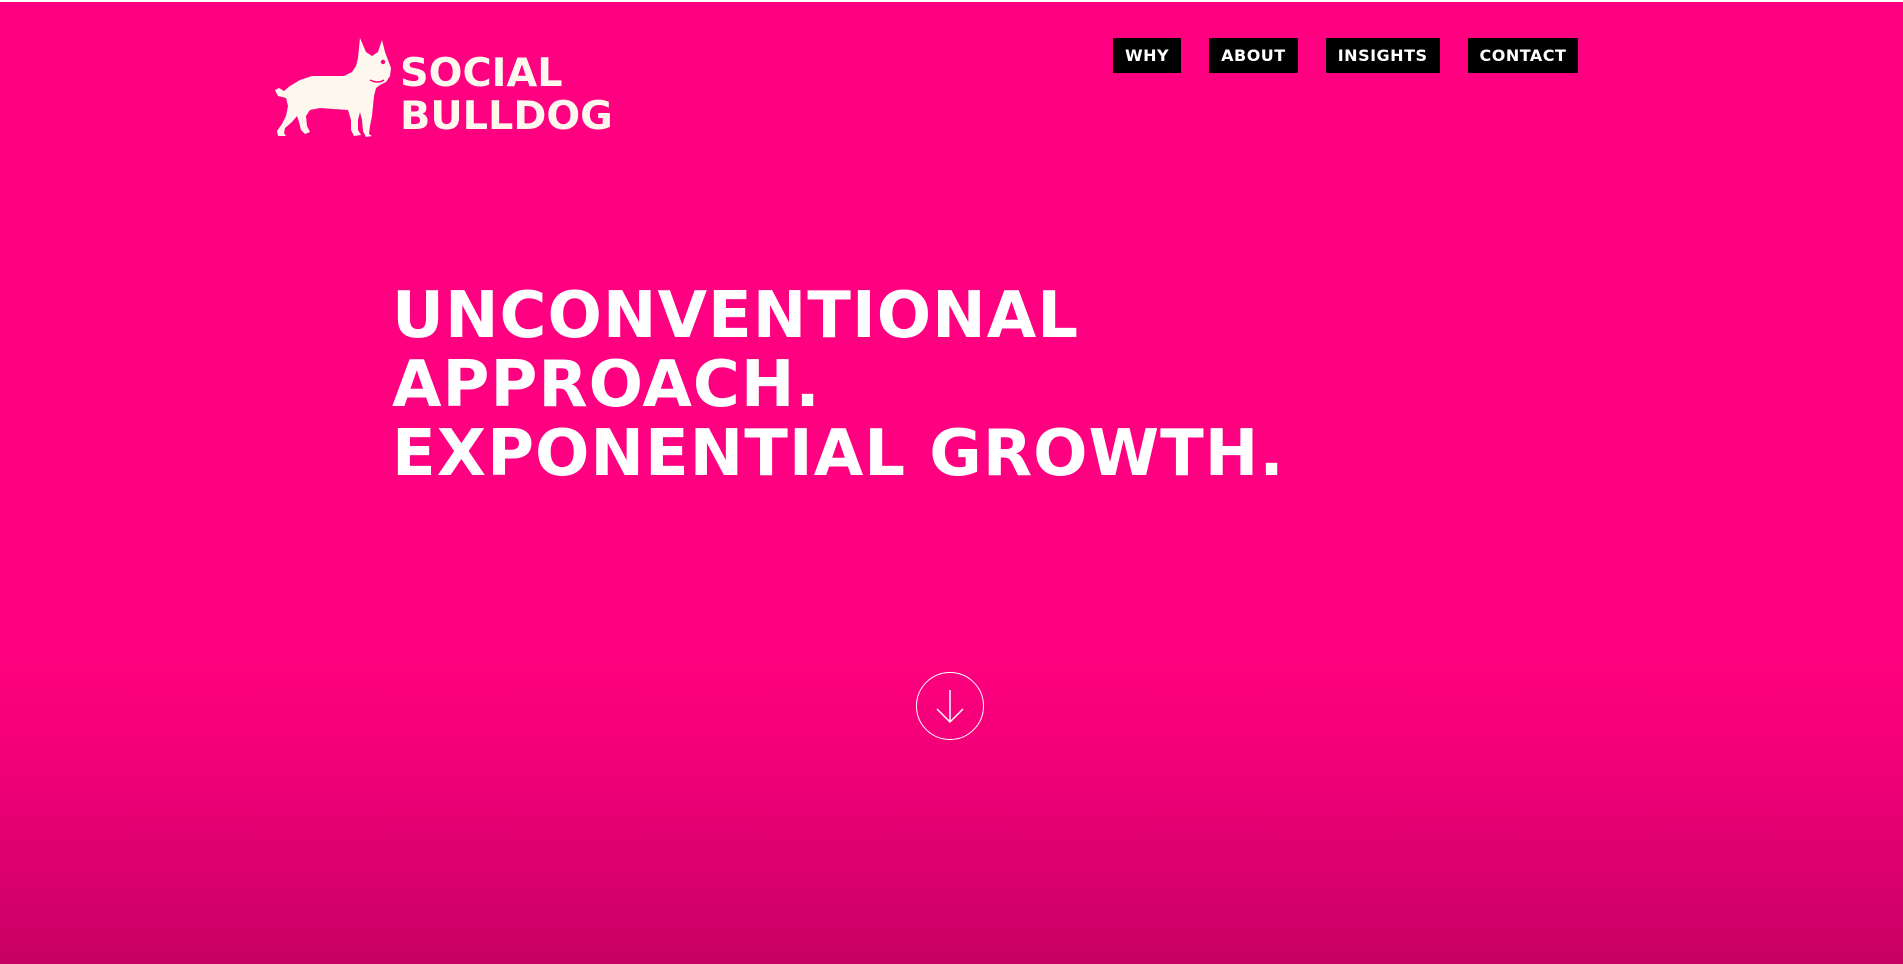 This screenshot has height=964, width=1903. I want to click on brand-name: SOCIAL BULLDOG, so click(506, 95).